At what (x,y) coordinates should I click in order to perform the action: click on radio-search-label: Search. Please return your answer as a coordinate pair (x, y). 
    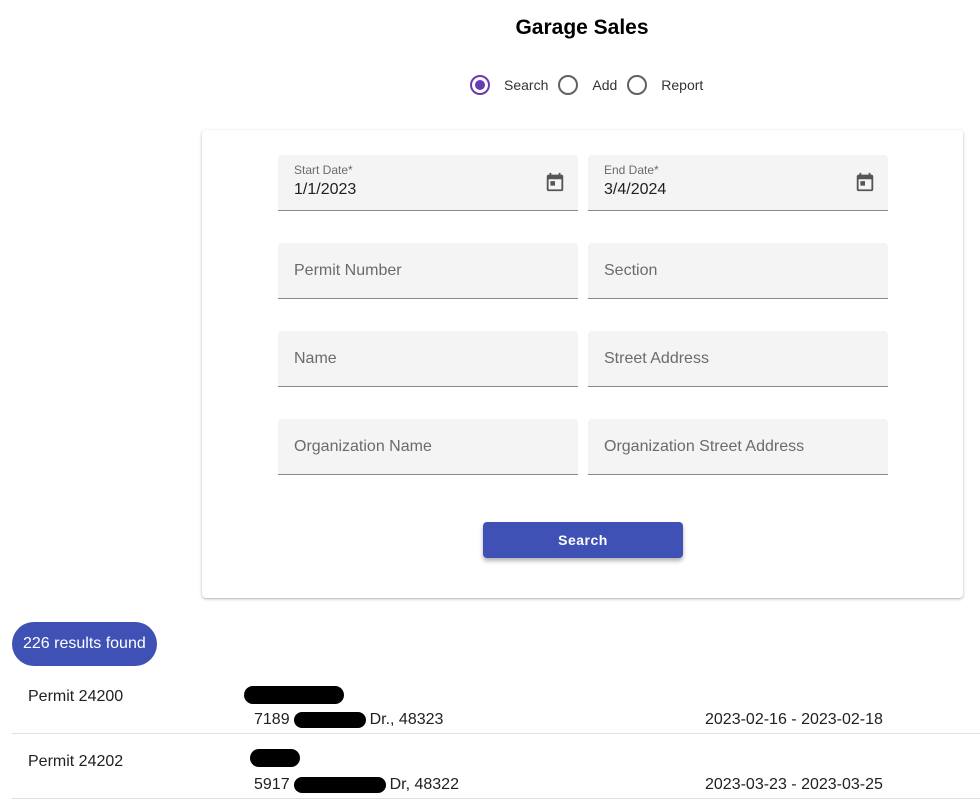
    Looking at the image, I should click on (526, 85).